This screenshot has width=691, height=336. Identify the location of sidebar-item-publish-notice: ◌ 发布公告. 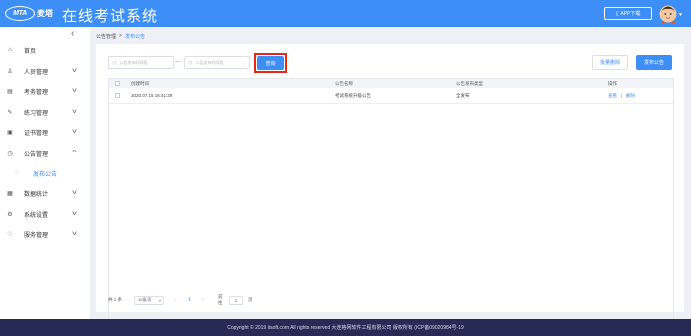
(45, 173).